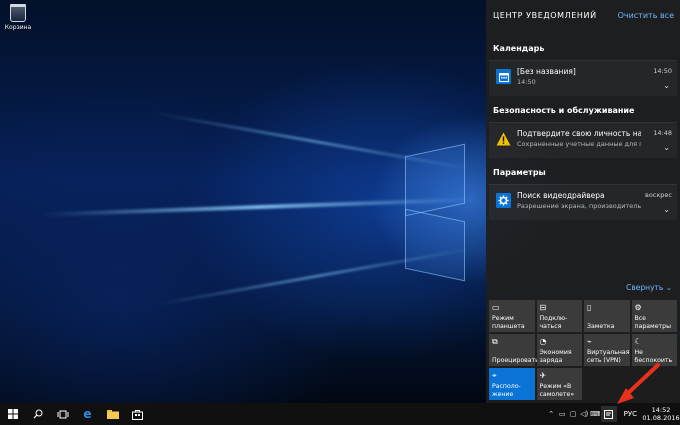  Describe the element at coordinates (543, 307) in the screenshot. I see `connect-icon: ⊟` at that location.